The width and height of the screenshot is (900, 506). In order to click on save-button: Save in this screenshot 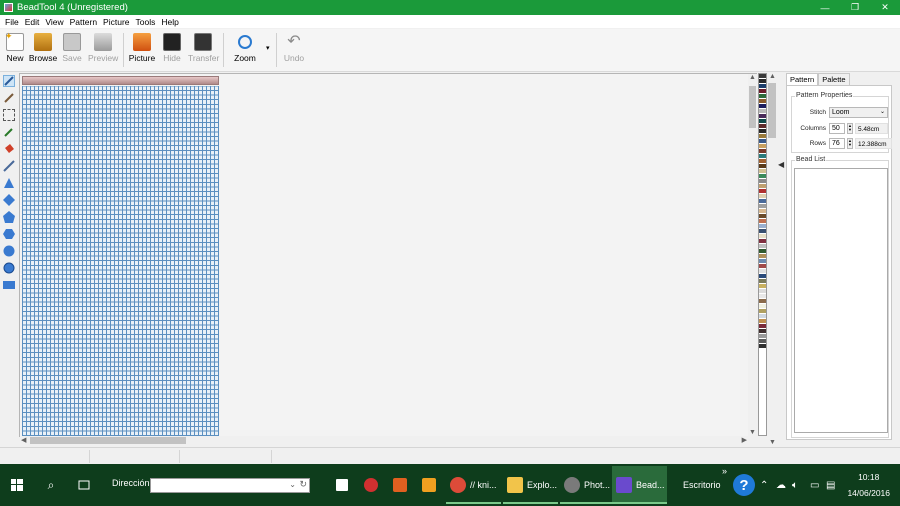, I will do `click(72, 48)`.